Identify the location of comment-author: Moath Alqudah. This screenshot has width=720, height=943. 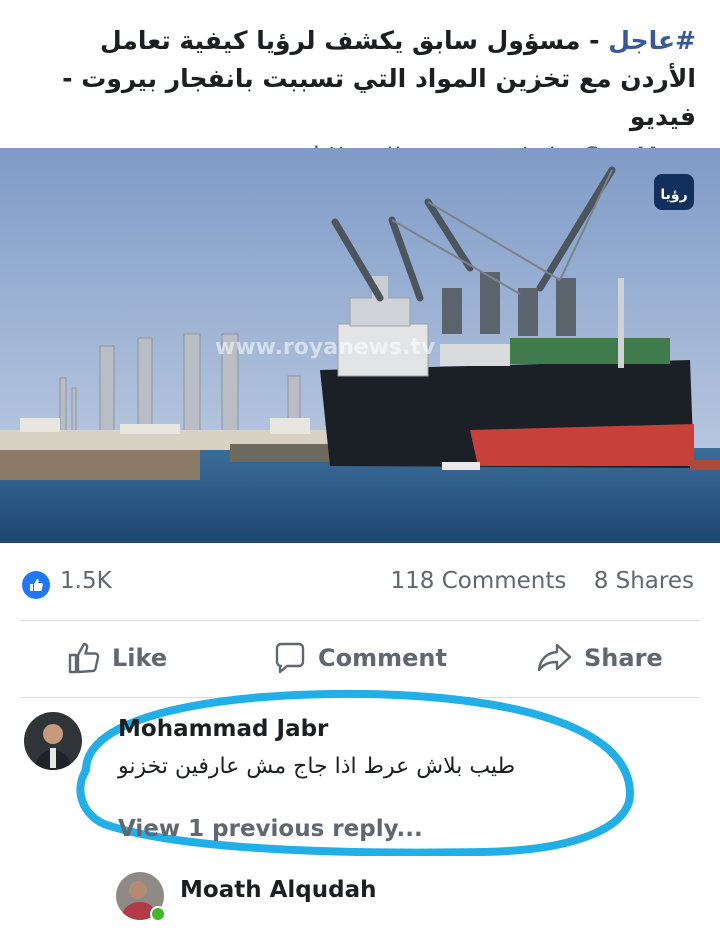
(278, 890).